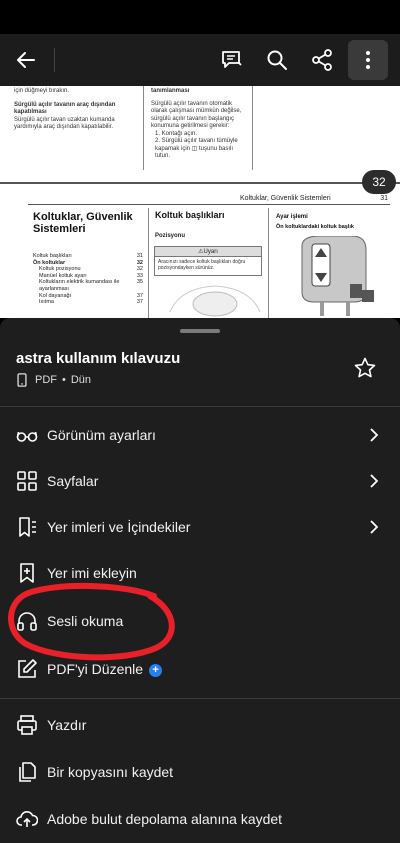 Image resolution: width=400 pixels, height=843 pixels. Describe the element at coordinates (73, 481) in the screenshot. I see `menu-item-label: Sayfalar` at that location.